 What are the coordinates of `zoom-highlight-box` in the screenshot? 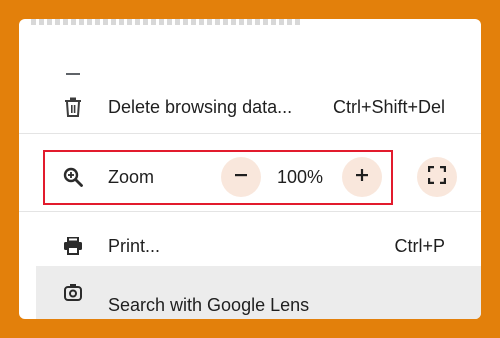 It's located at (218, 177).